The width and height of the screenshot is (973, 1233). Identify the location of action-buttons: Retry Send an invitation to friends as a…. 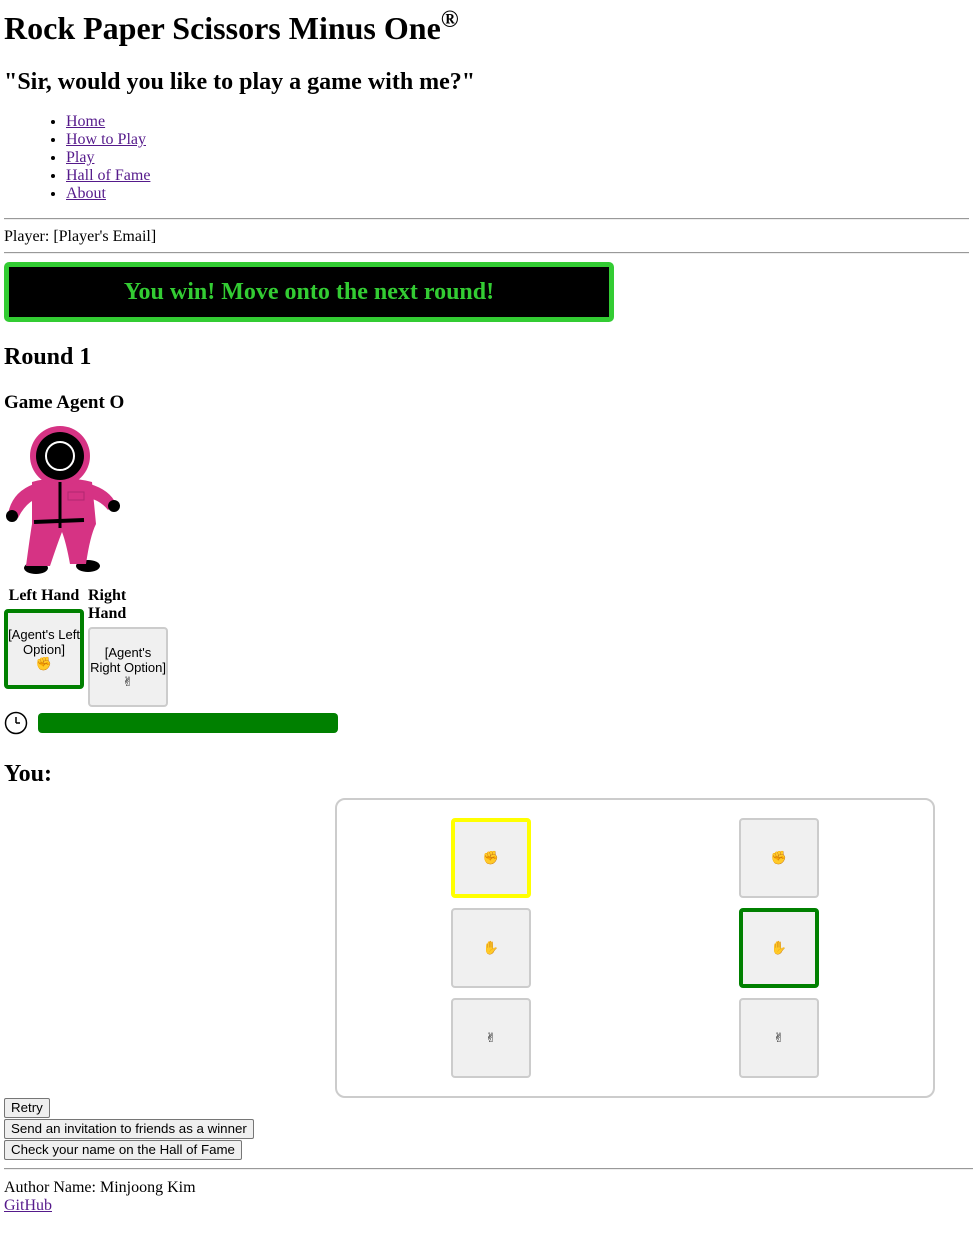
(129, 1129).